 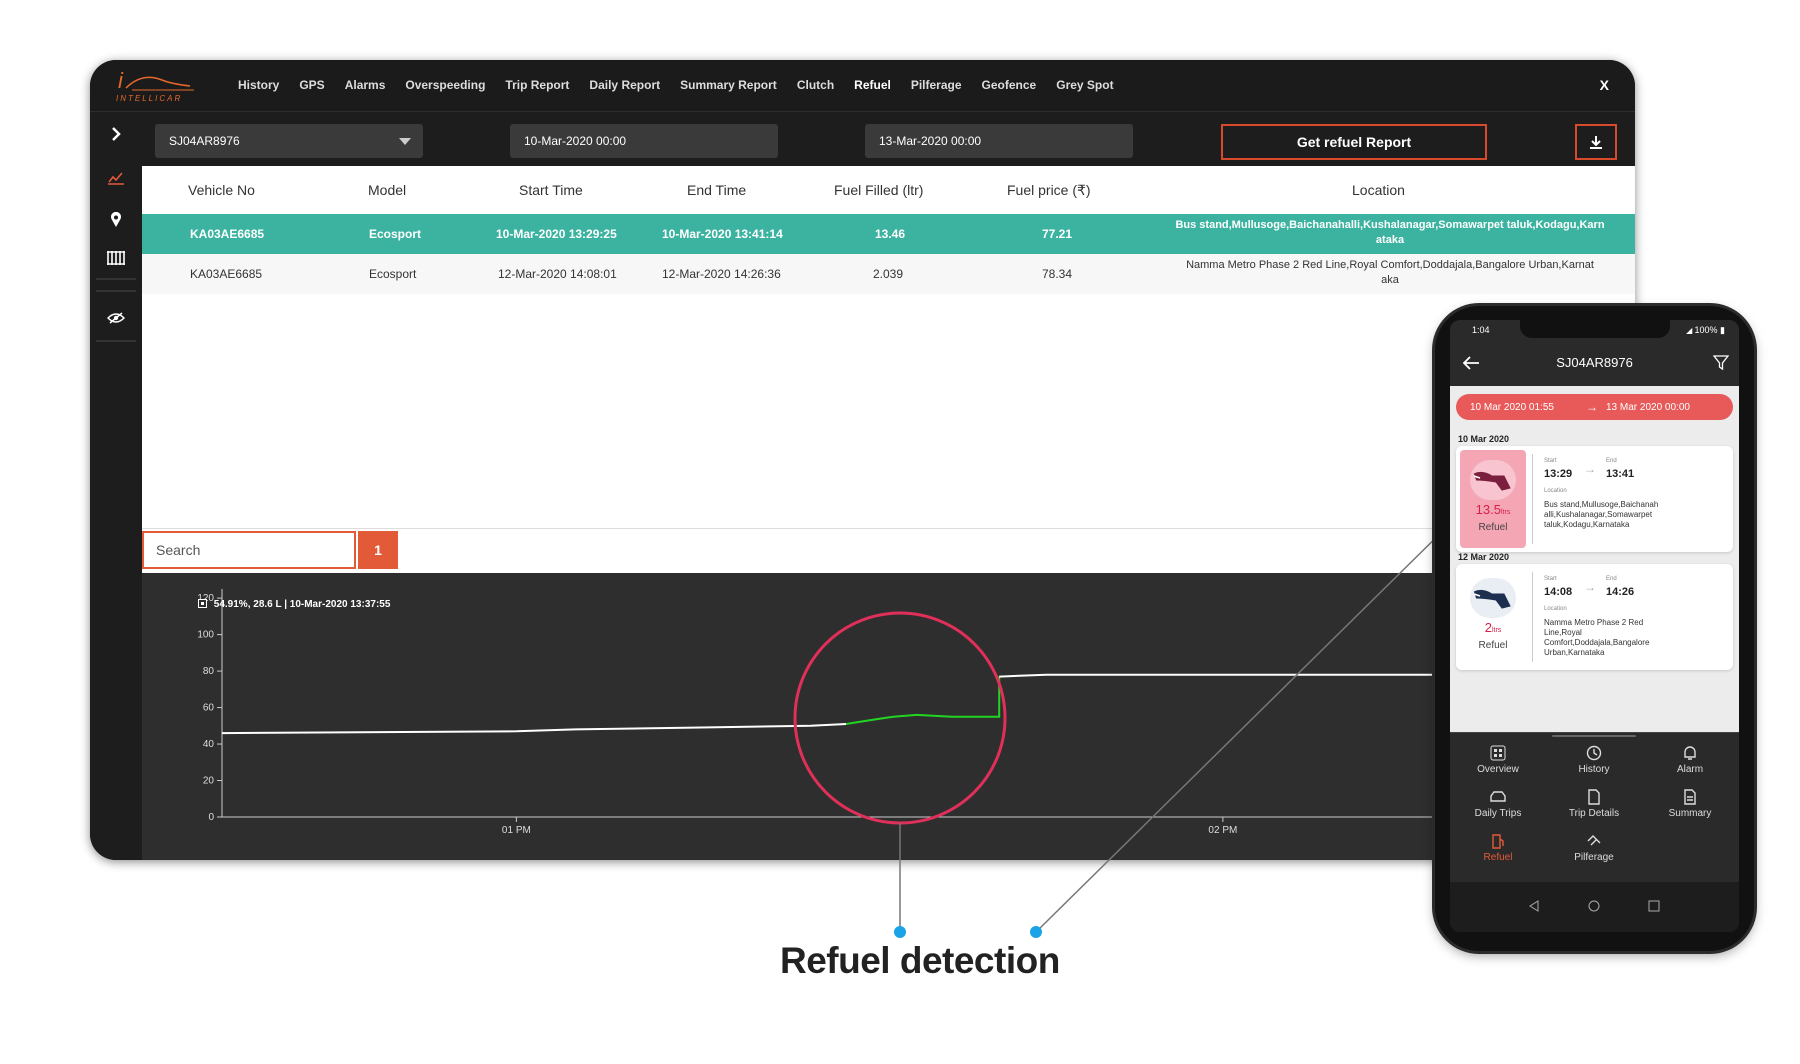 What do you see at coordinates (1721, 363) in the screenshot?
I see `filter-icon` at bounding box center [1721, 363].